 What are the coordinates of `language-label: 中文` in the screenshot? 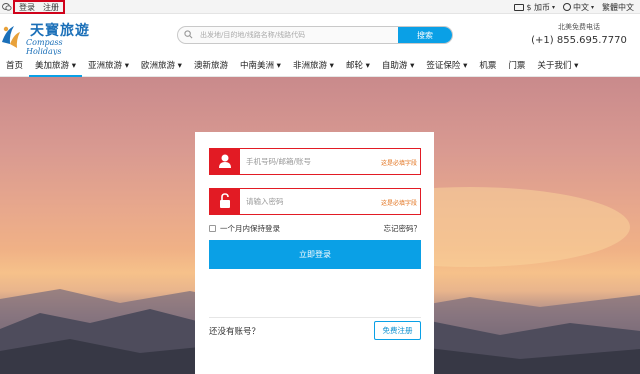 It's located at (580, 7).